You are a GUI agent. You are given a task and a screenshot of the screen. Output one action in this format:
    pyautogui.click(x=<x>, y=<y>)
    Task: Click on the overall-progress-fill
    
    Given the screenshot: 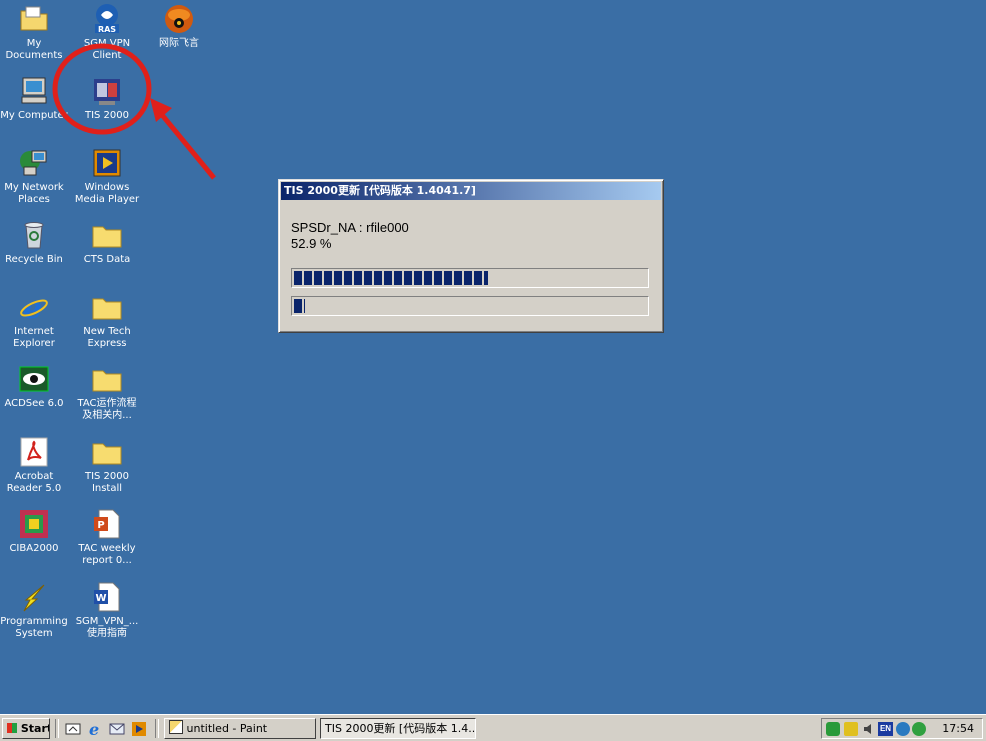 What is the action you would take?
    pyautogui.click(x=391, y=278)
    